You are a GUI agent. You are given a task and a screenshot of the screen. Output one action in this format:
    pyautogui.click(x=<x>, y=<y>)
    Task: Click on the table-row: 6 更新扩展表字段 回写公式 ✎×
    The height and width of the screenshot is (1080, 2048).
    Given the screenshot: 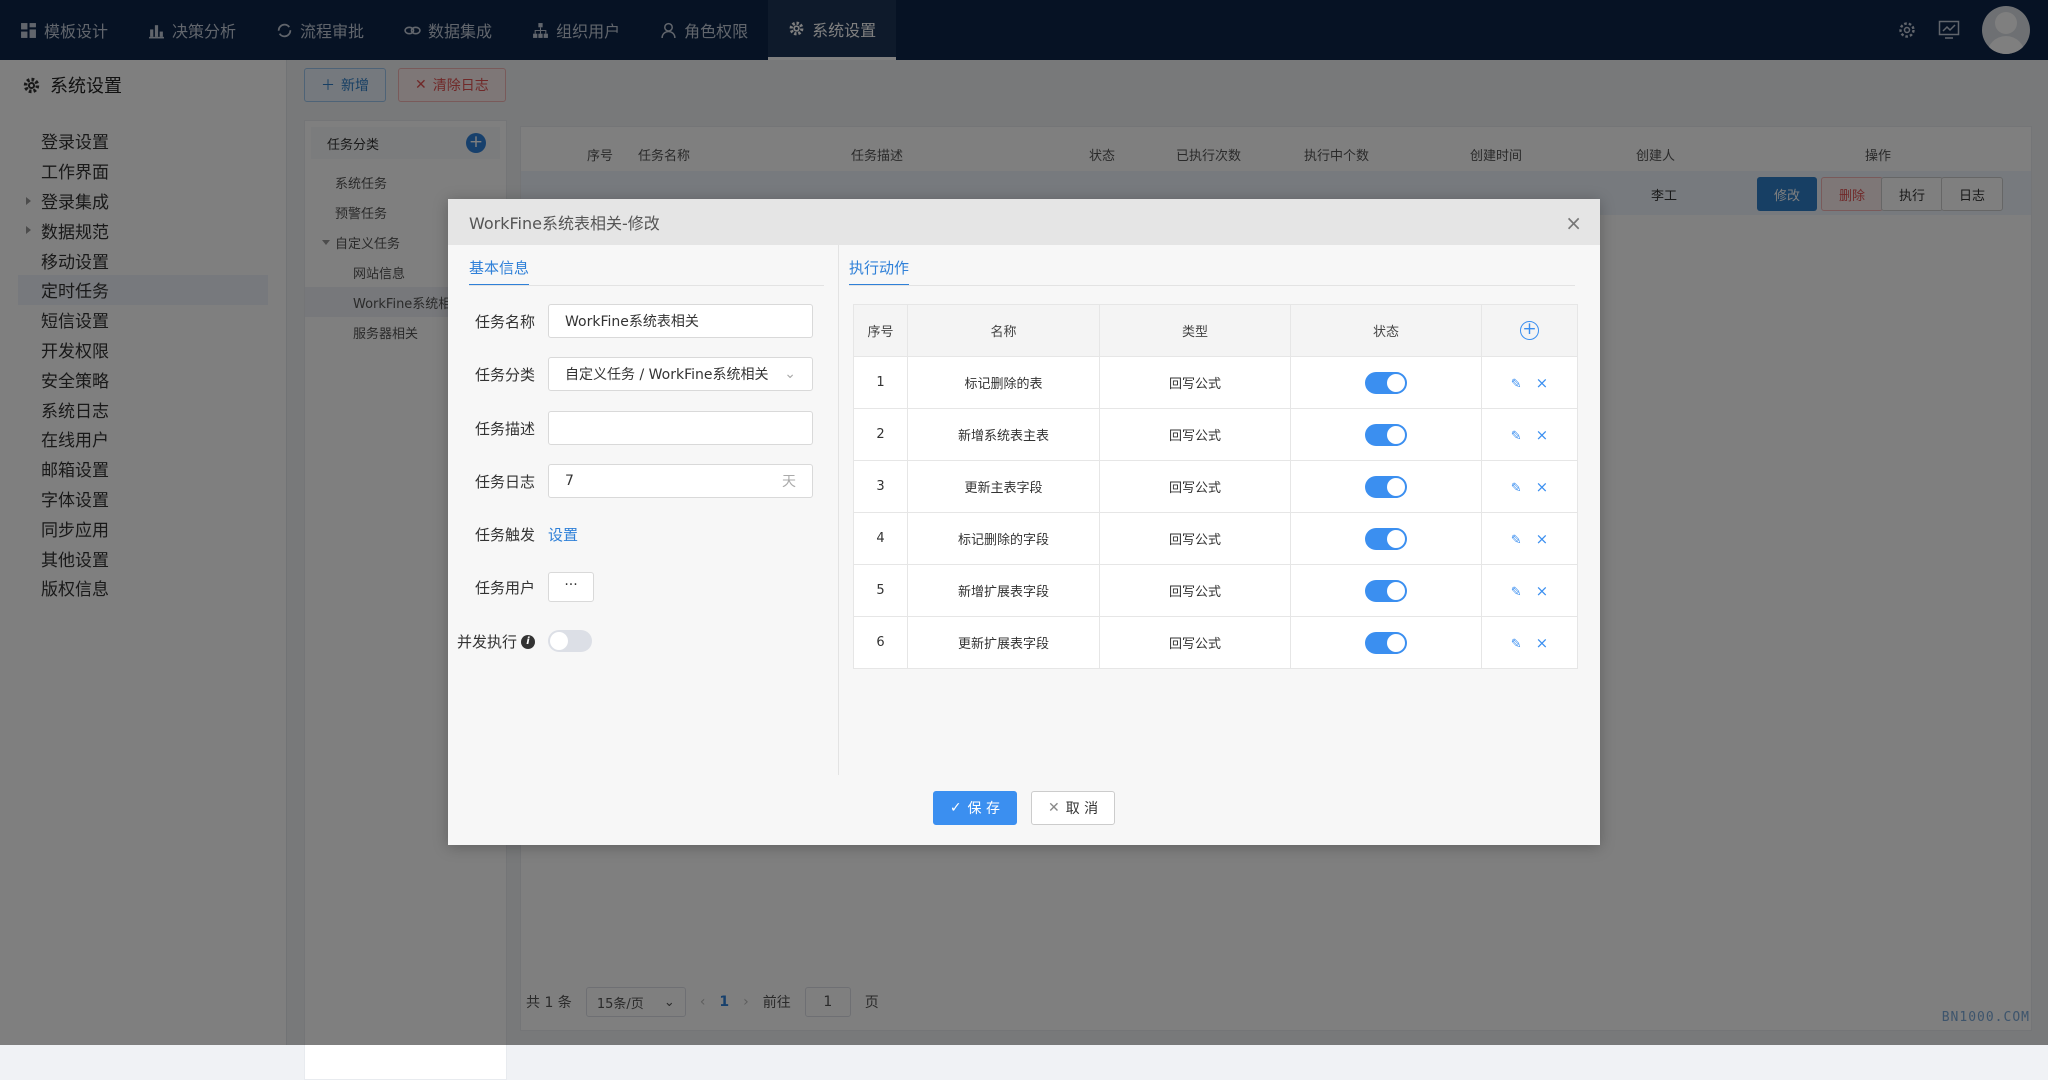 What is the action you would take?
    pyautogui.click(x=1216, y=643)
    